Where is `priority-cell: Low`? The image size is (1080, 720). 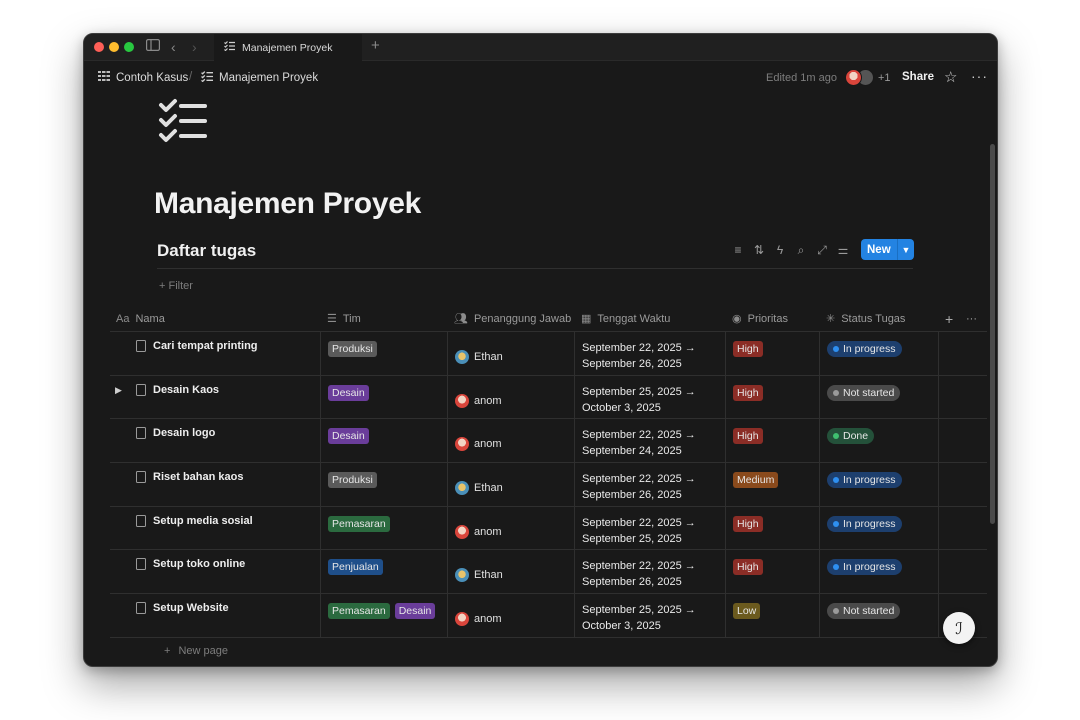 priority-cell: Low is located at coordinates (773, 615).